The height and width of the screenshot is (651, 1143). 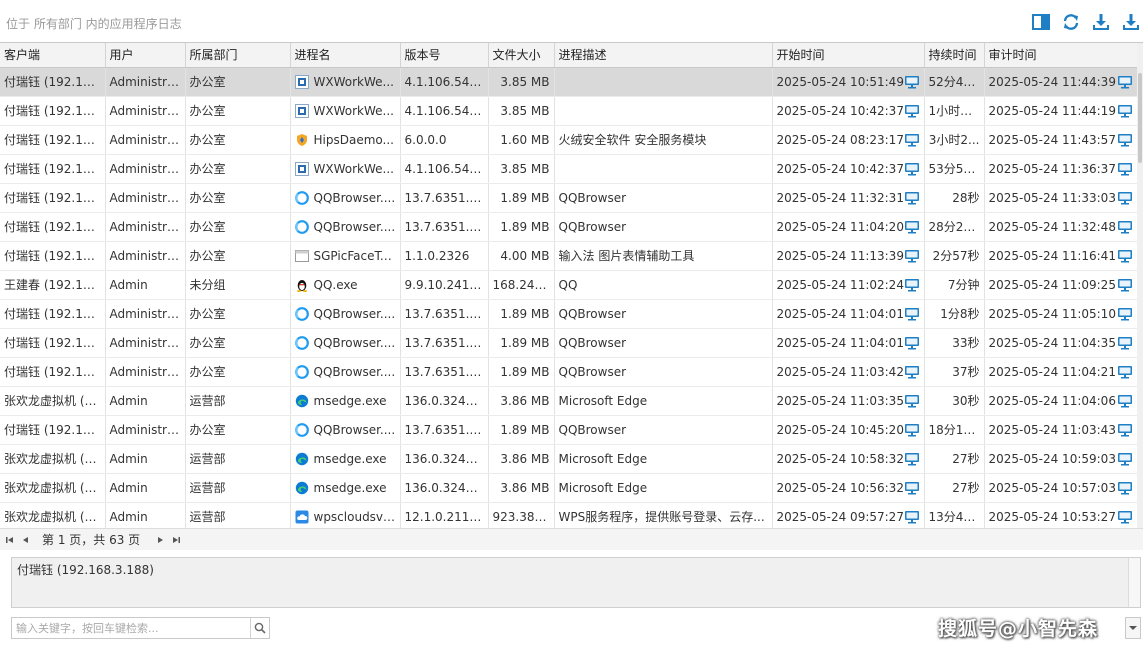 What do you see at coordinates (954, 401) in the screenshot?
I see `cell-duration: 30秒` at bounding box center [954, 401].